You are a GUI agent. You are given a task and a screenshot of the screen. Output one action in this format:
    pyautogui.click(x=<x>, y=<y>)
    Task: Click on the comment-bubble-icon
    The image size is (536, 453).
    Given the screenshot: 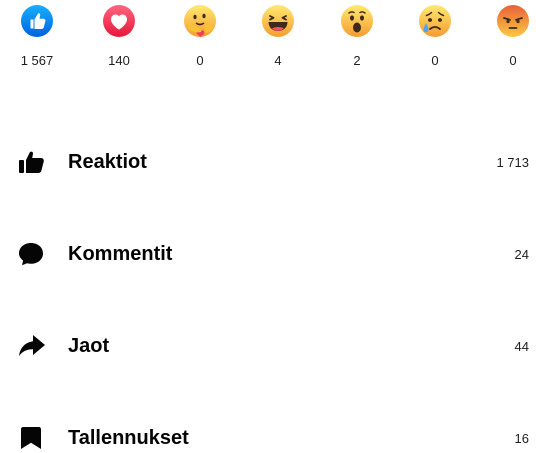 What is the action you would take?
    pyautogui.click(x=31, y=254)
    